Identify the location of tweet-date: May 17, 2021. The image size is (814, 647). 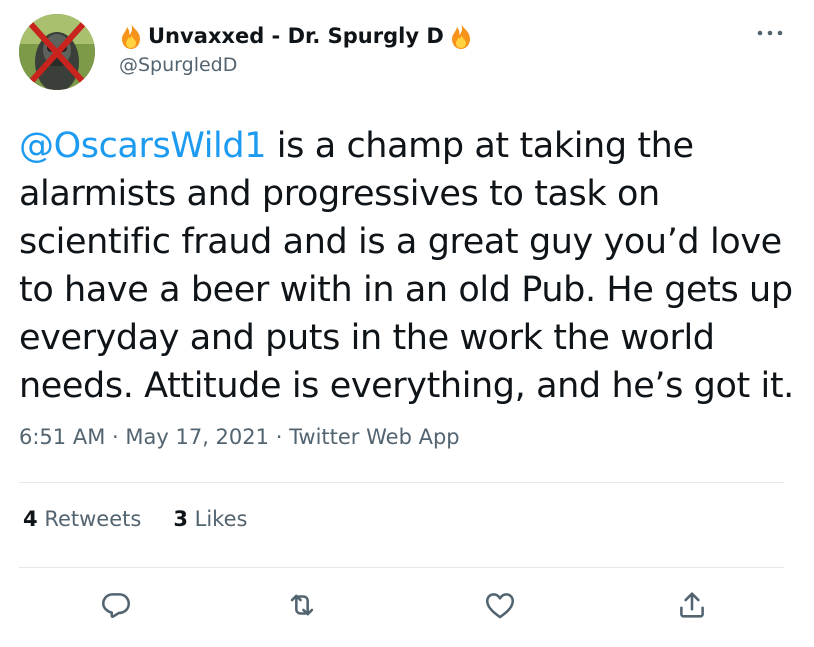
(197, 437).